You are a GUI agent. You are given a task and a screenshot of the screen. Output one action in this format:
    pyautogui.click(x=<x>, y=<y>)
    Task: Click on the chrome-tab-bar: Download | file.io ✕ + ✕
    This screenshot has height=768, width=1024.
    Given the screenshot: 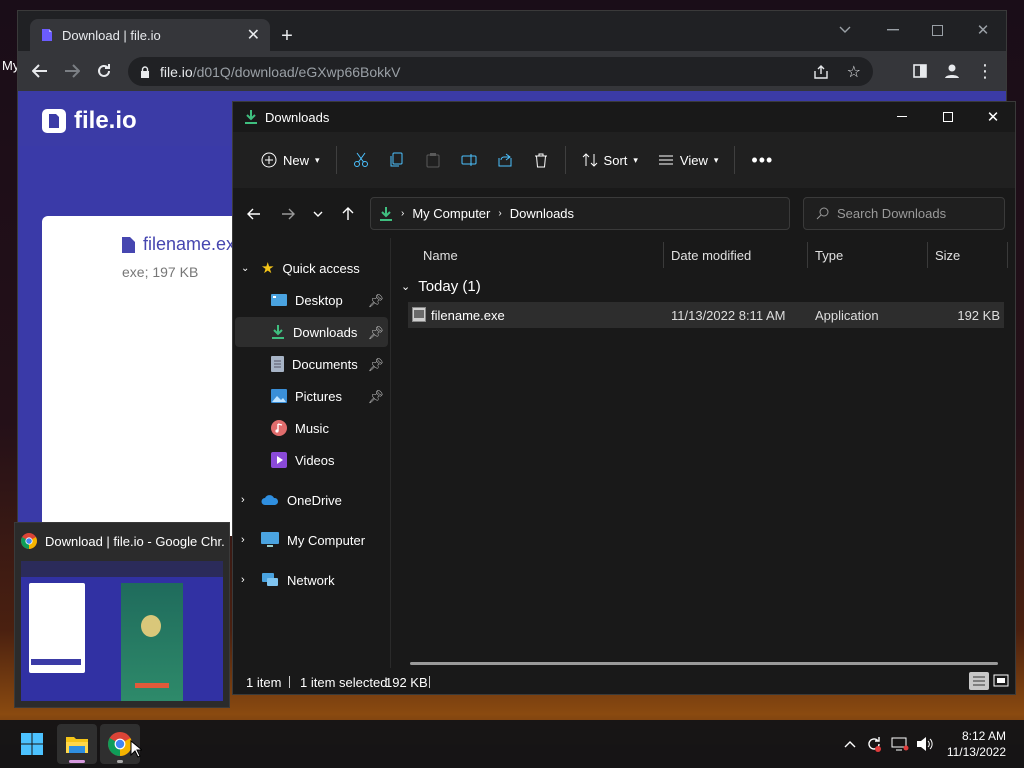 What is the action you would take?
    pyautogui.click(x=512, y=31)
    